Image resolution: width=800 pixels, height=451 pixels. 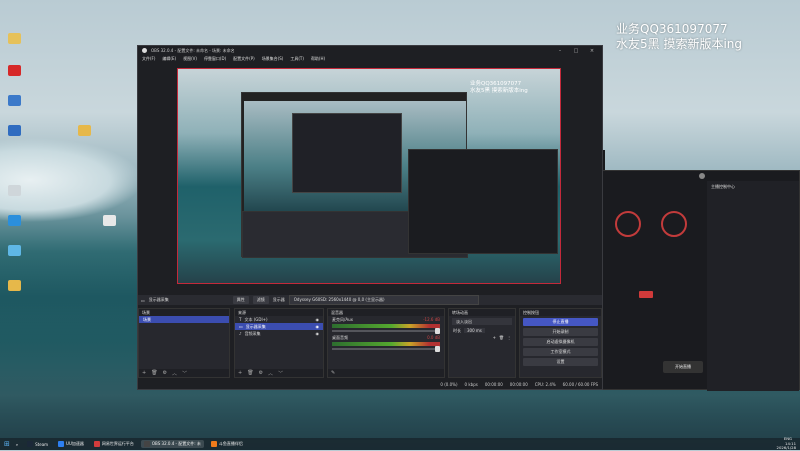 What do you see at coordinates (297, 59) in the screenshot?
I see `menu-item: 工具(T)` at bounding box center [297, 59].